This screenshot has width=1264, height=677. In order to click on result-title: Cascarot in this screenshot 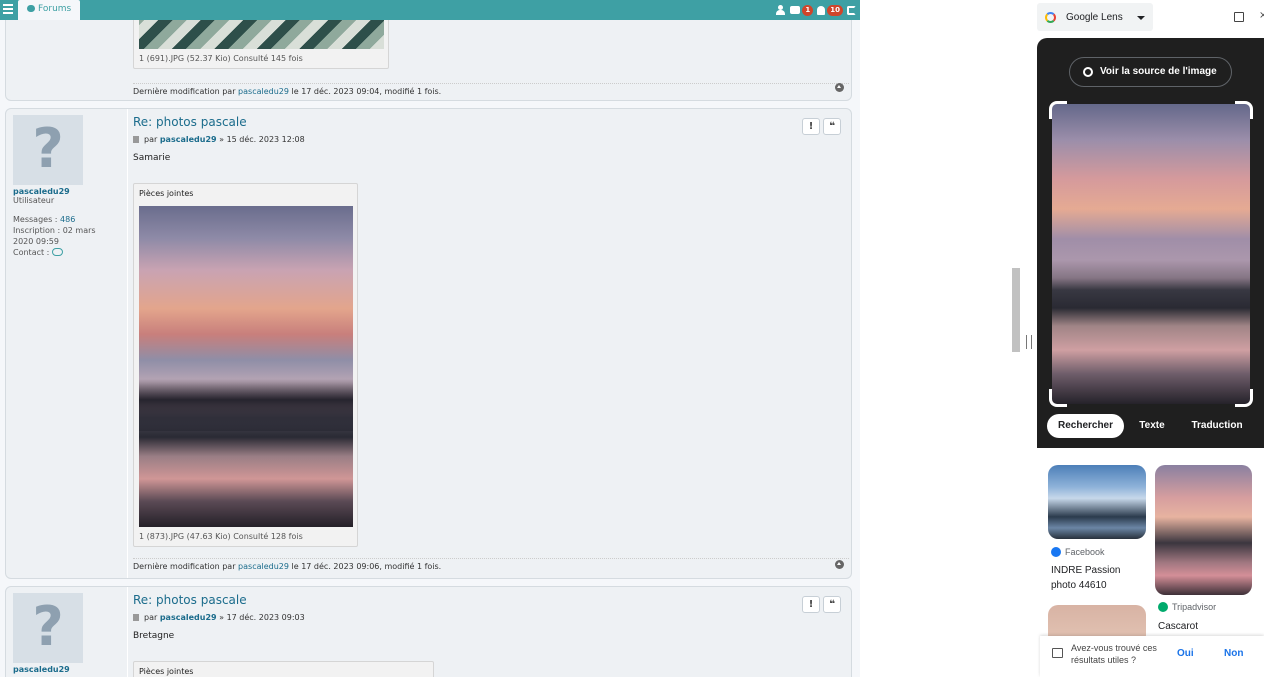, I will do `click(1178, 626)`.